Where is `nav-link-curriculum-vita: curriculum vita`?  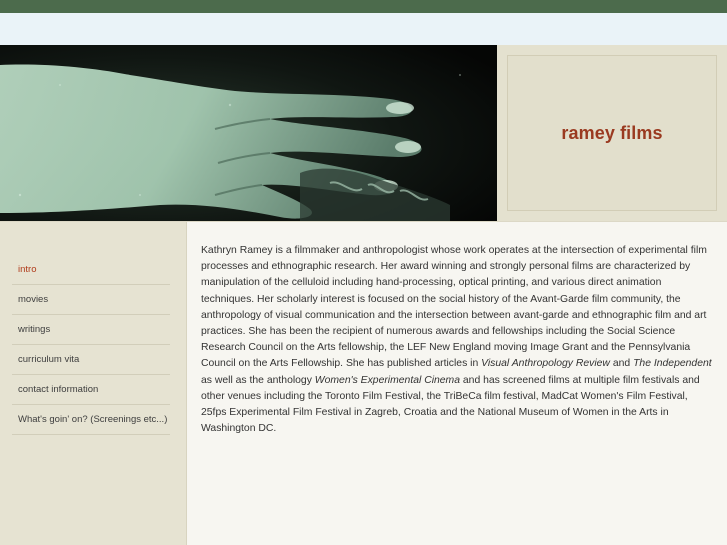 nav-link-curriculum-vita: curriculum vita is located at coordinates (91, 359).